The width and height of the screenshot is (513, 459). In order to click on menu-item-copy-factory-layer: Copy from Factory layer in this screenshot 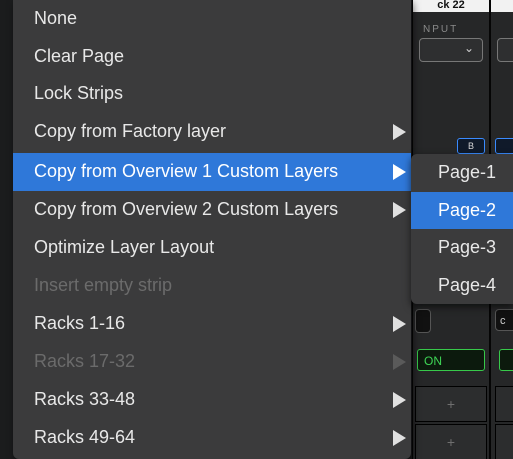, I will do `click(212, 132)`.